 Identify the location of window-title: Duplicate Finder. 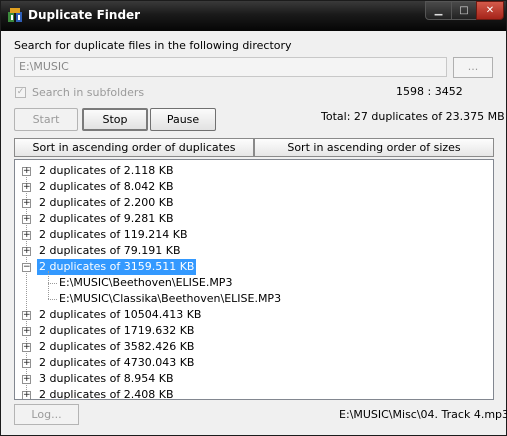
(84, 15).